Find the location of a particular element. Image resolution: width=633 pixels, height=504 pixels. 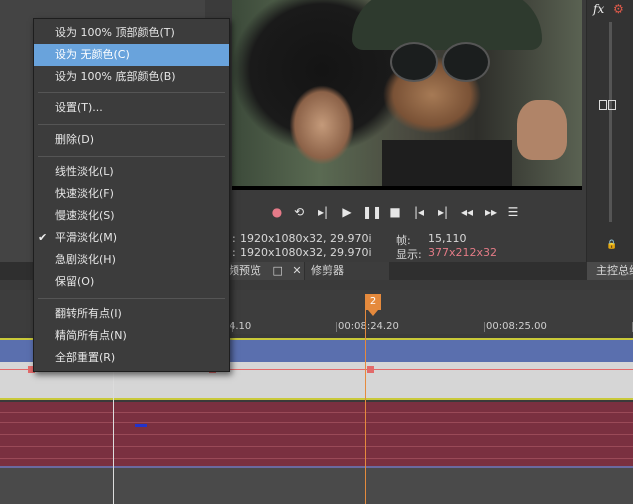

menu-icon: ☰ is located at coordinates (513, 212).